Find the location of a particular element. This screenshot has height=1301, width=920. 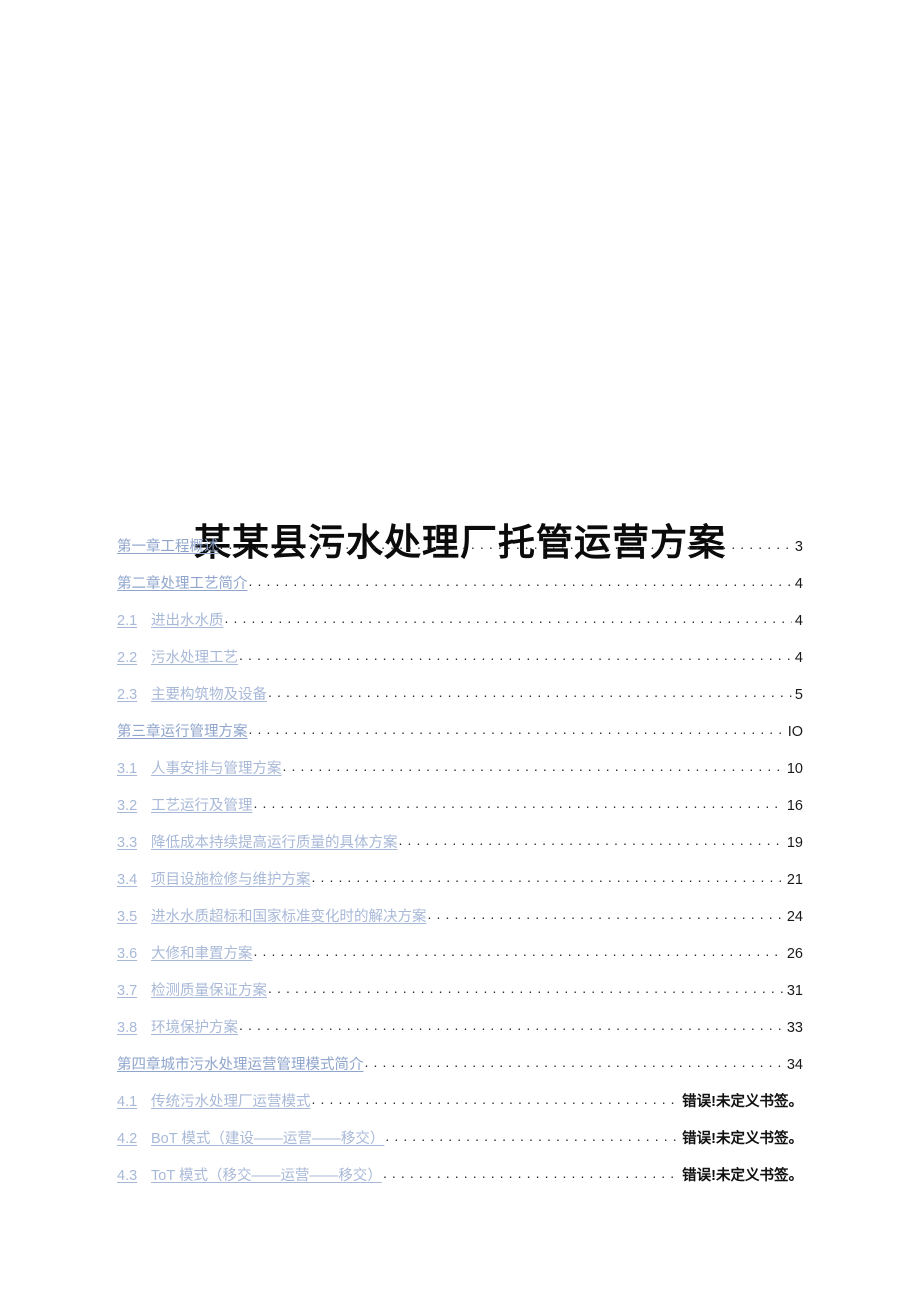

toc-entry: 3.4项目设施检修与维护方案 21 is located at coordinates (460, 887).